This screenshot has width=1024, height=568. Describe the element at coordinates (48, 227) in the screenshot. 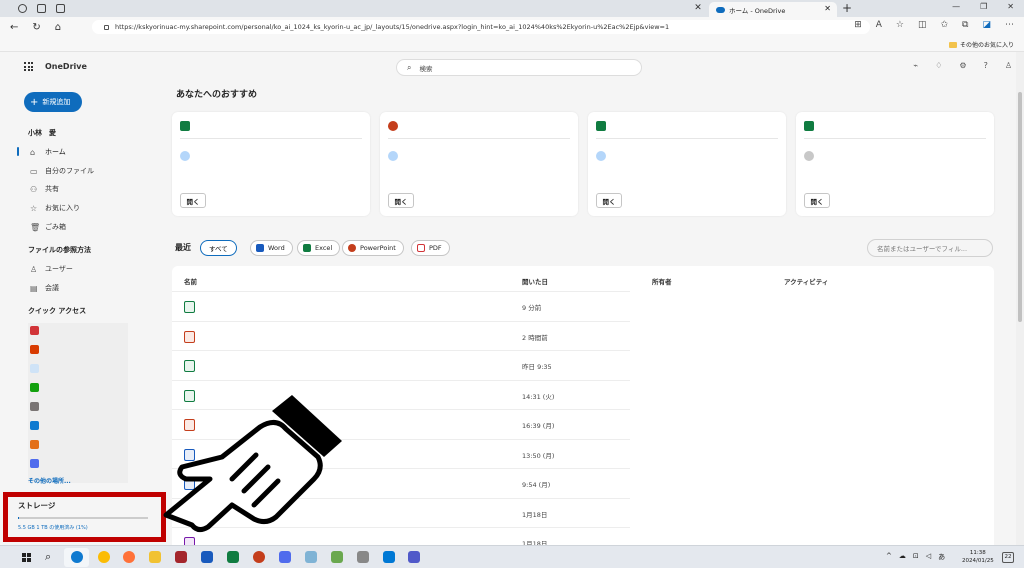

I see `sidebar-item-recycle-bin: 🗑︎ ごみ箱` at that location.